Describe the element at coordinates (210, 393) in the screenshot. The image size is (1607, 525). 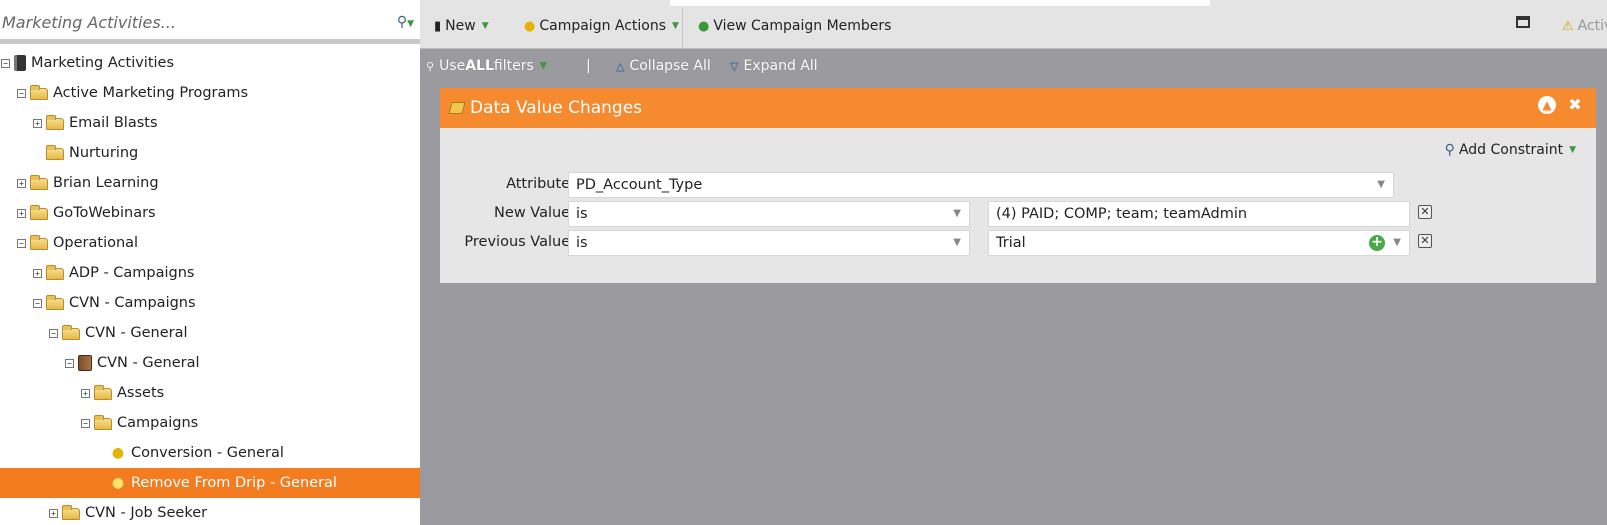
I see `tree-item: + Assets` at that location.